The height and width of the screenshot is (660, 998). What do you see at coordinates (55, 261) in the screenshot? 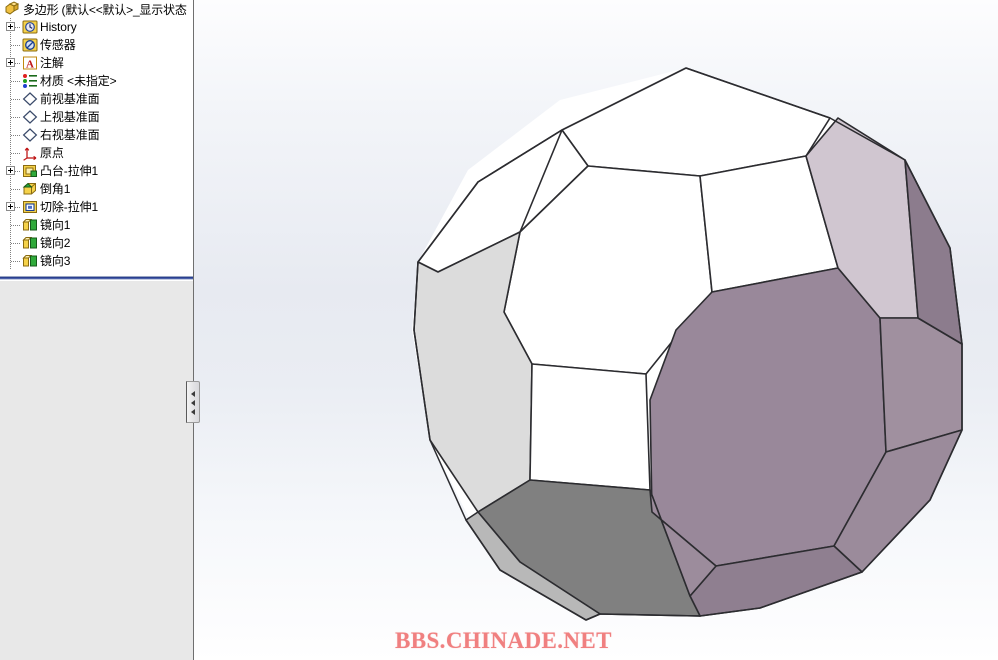
I see `tree-item-label: 镜向3` at bounding box center [55, 261].